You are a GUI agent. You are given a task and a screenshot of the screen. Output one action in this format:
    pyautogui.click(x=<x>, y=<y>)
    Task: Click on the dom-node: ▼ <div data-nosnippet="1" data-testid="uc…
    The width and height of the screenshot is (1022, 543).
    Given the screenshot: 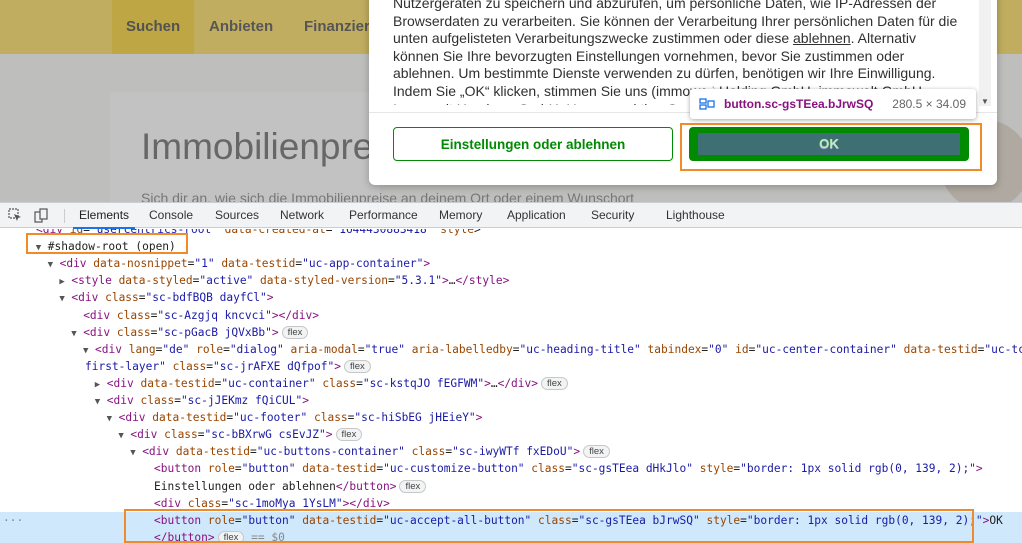 What is the action you would take?
    pyautogui.click(x=511, y=263)
    